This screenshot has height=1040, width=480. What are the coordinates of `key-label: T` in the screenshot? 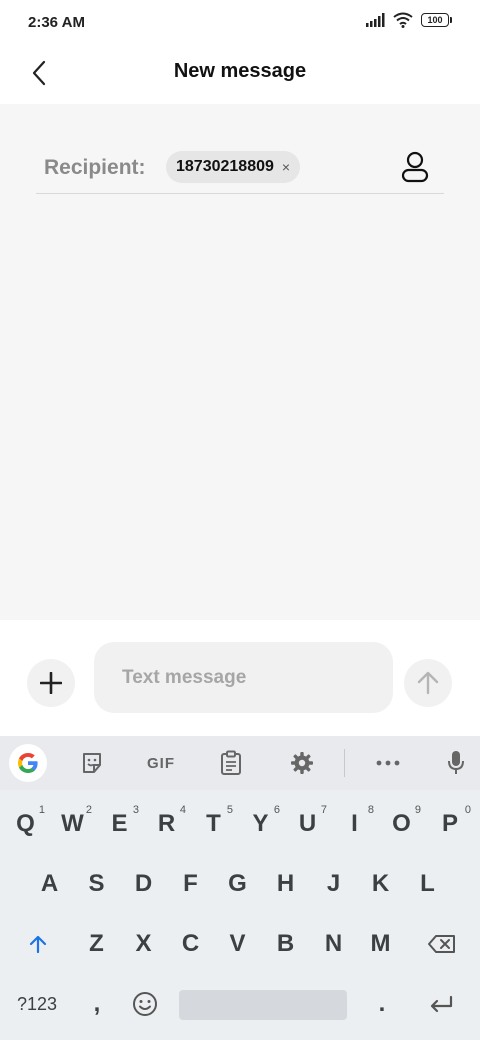 It's located at (213, 823).